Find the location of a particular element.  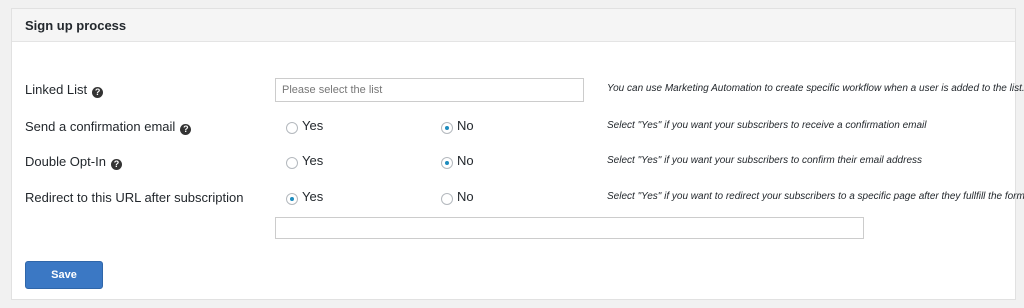

linked-list-label: Linked List? is located at coordinates (64, 90).